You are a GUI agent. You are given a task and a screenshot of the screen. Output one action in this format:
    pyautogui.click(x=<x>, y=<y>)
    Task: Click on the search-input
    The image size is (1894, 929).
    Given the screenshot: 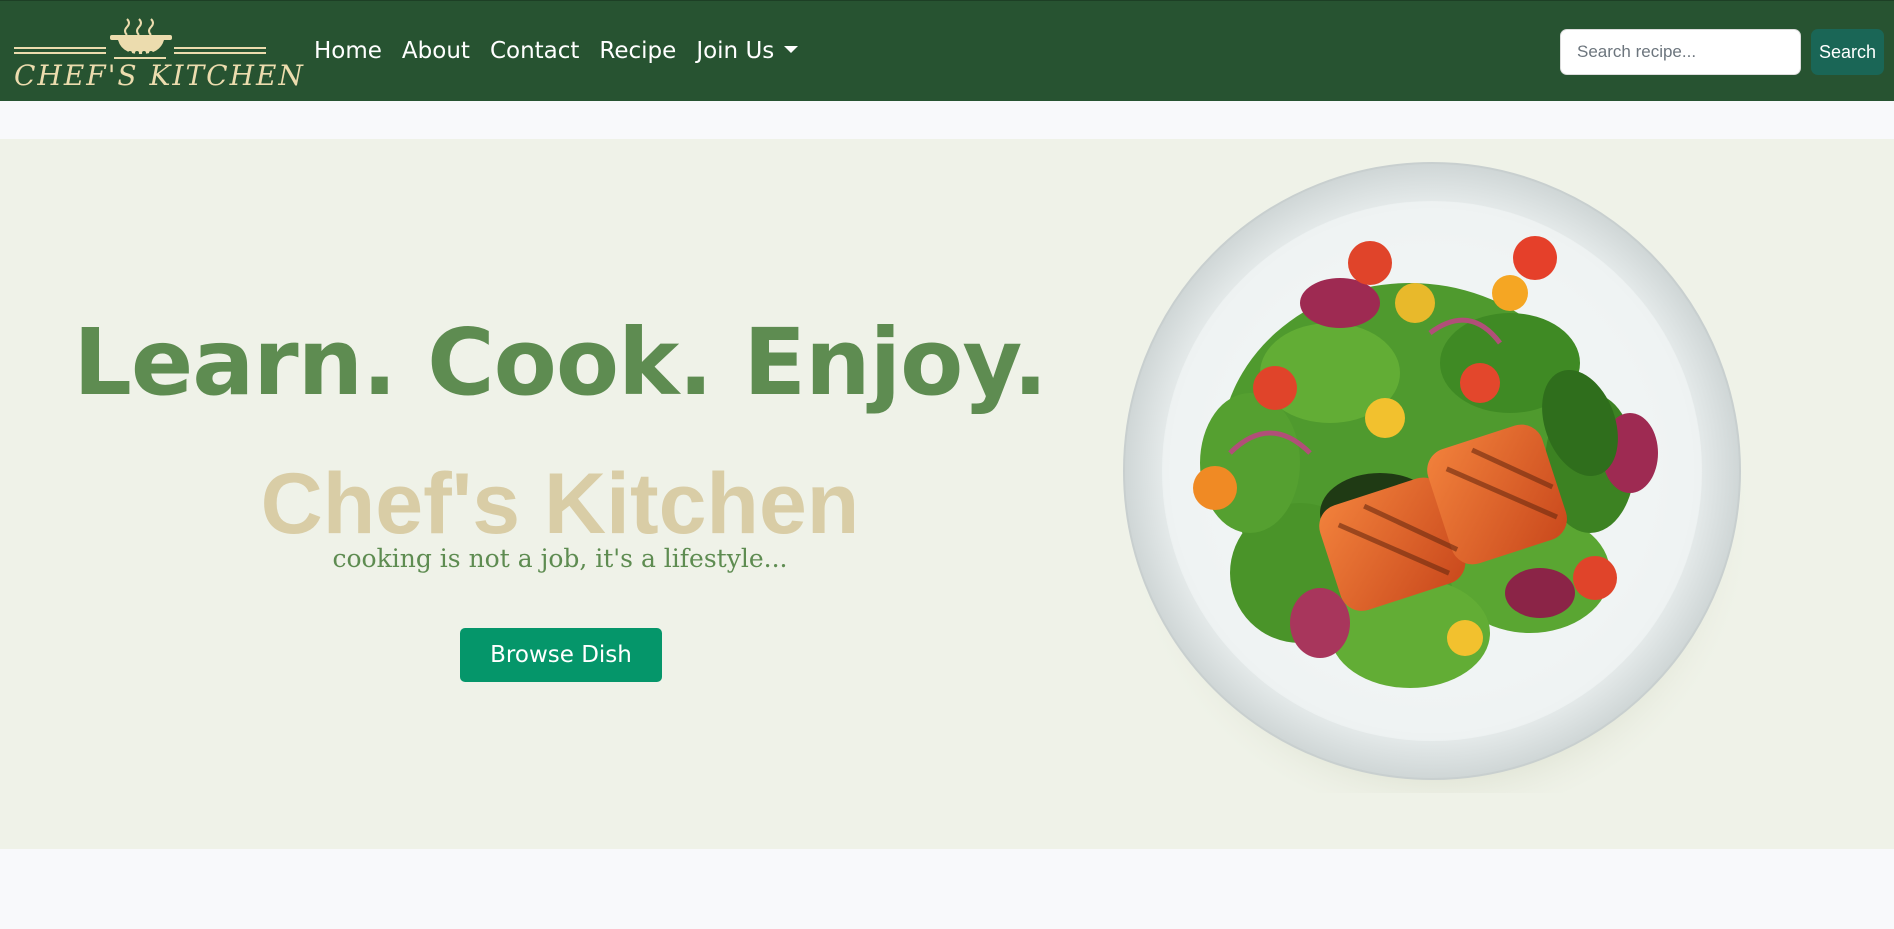 What is the action you would take?
    pyautogui.click(x=1680, y=52)
    